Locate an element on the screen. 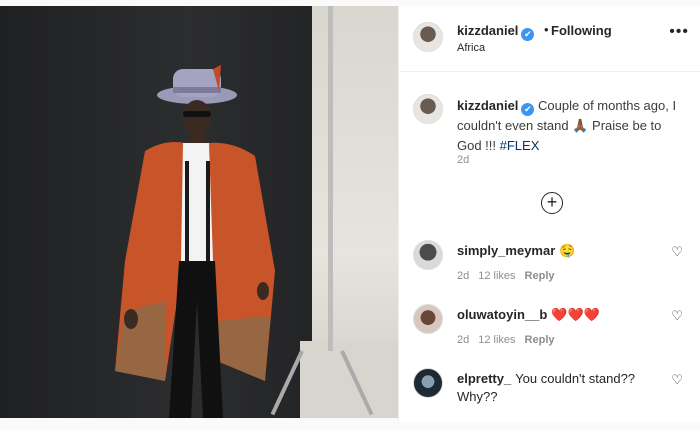  following-button: Following is located at coordinates (581, 30).